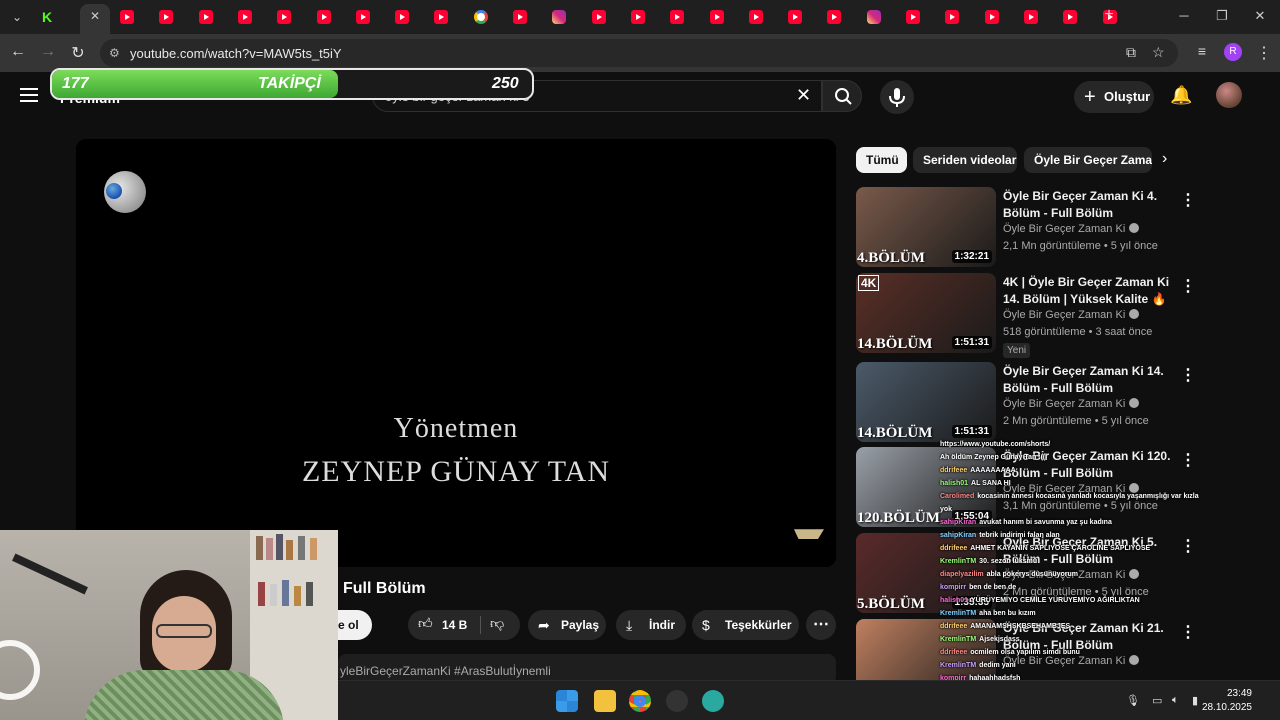 The width and height of the screenshot is (1280, 720). What do you see at coordinates (454, 625) in the screenshot?
I see `like-count: 14 B` at bounding box center [454, 625].